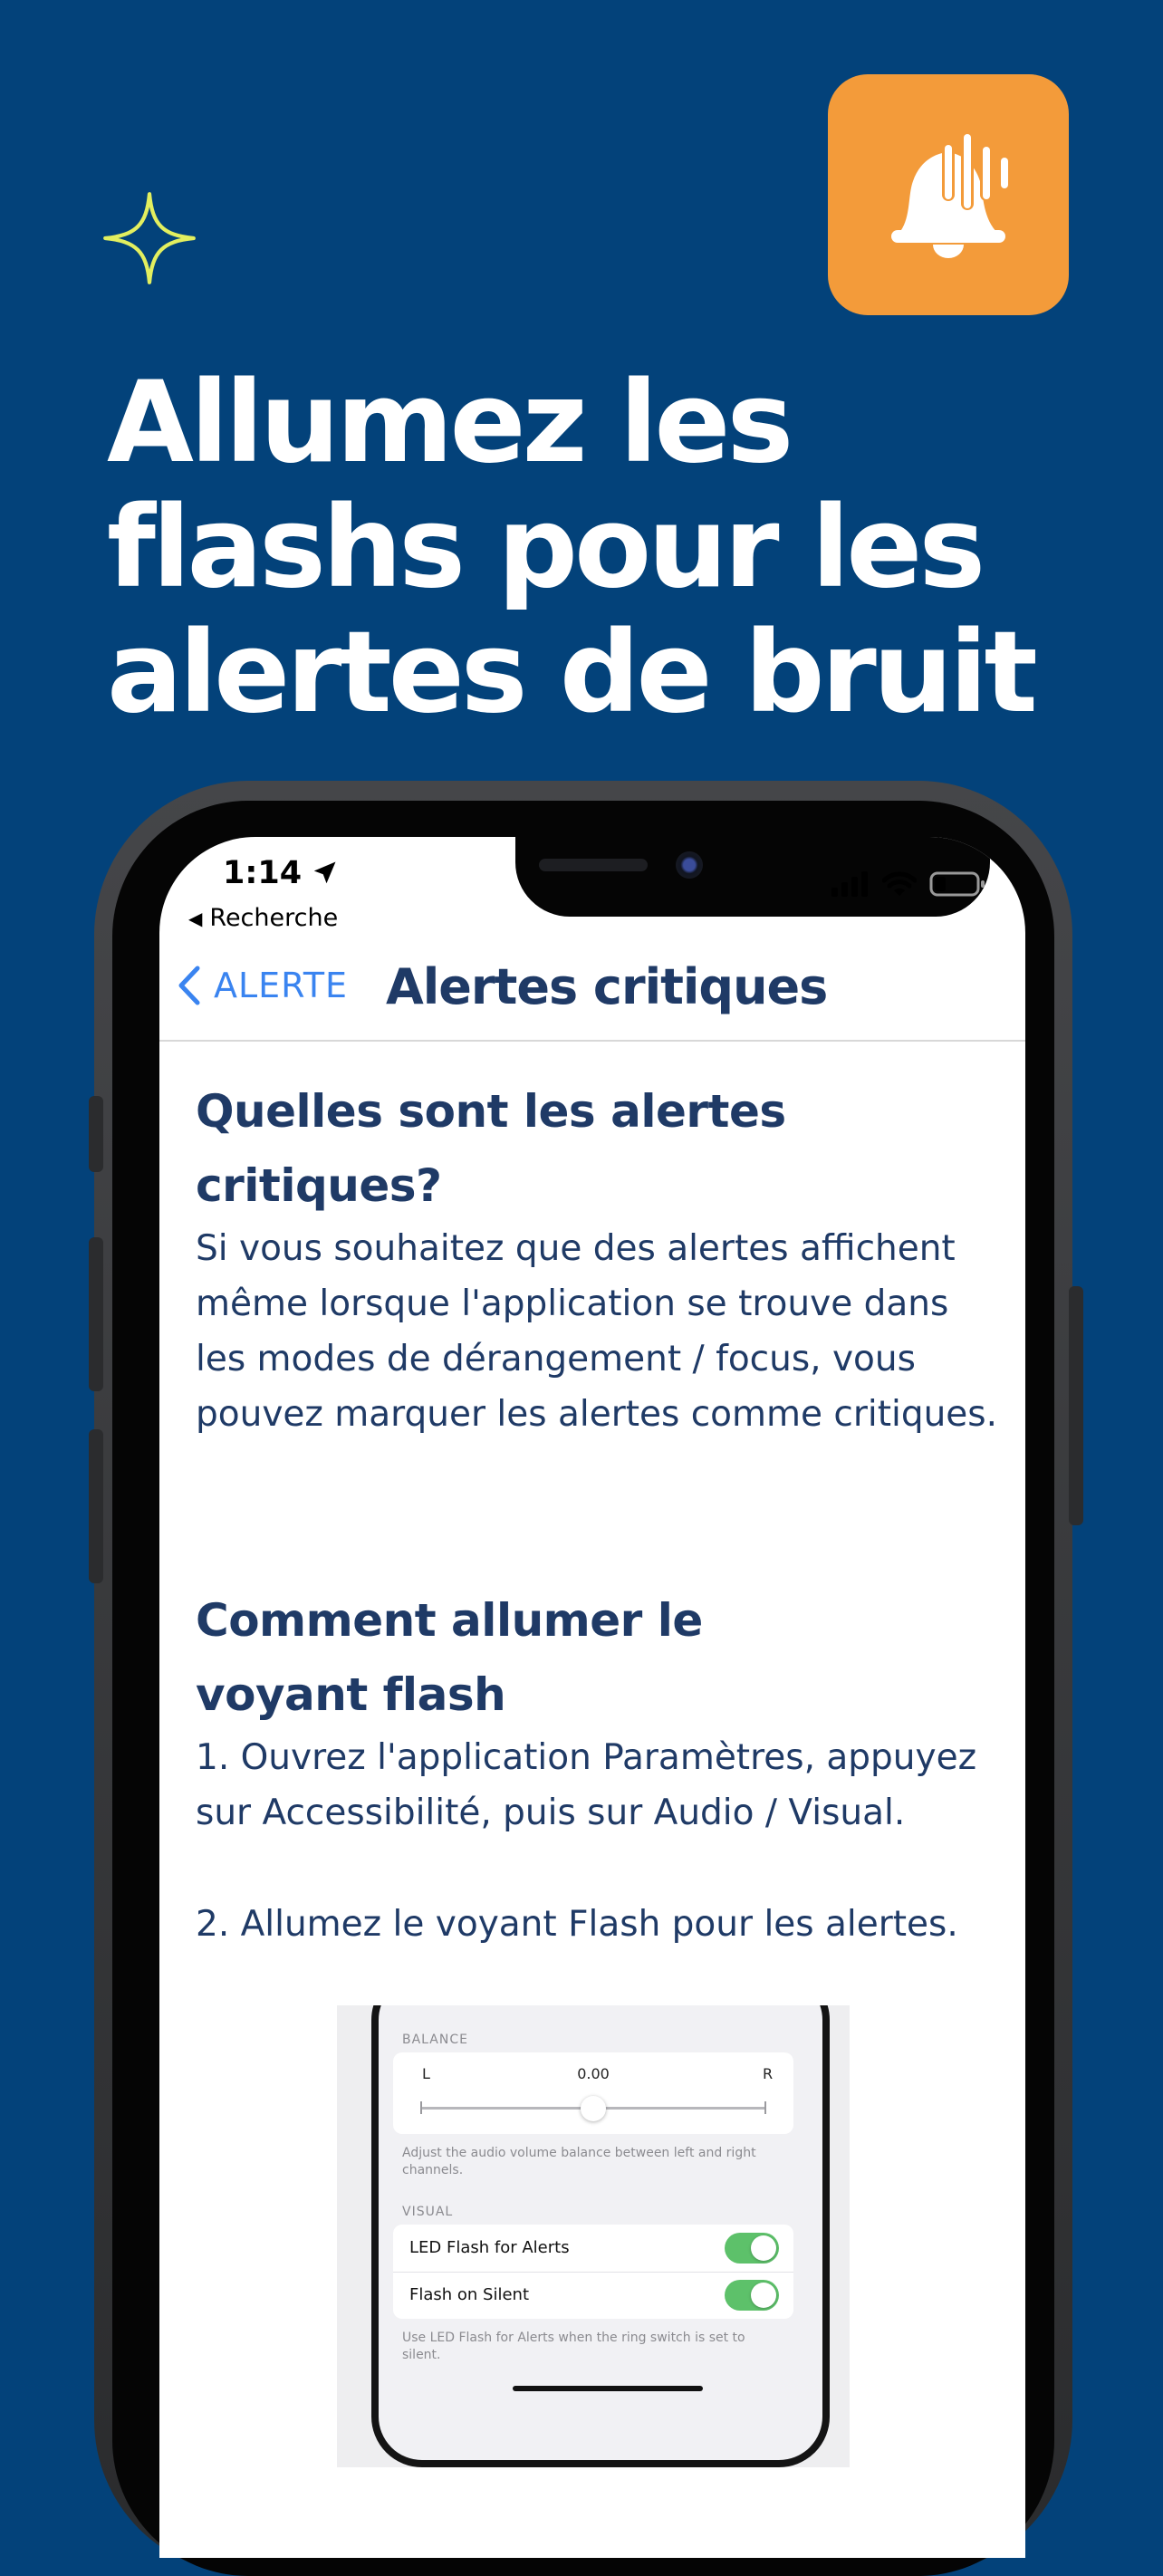 The image size is (1163, 2576). I want to click on balance-slider-thumb, so click(593, 2108).